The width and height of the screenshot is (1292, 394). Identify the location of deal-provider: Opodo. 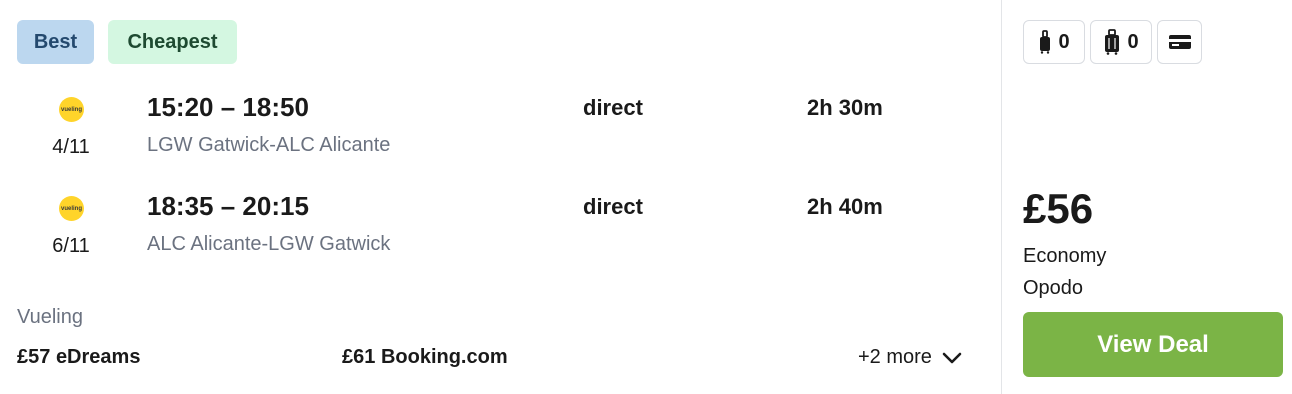
(1053, 288).